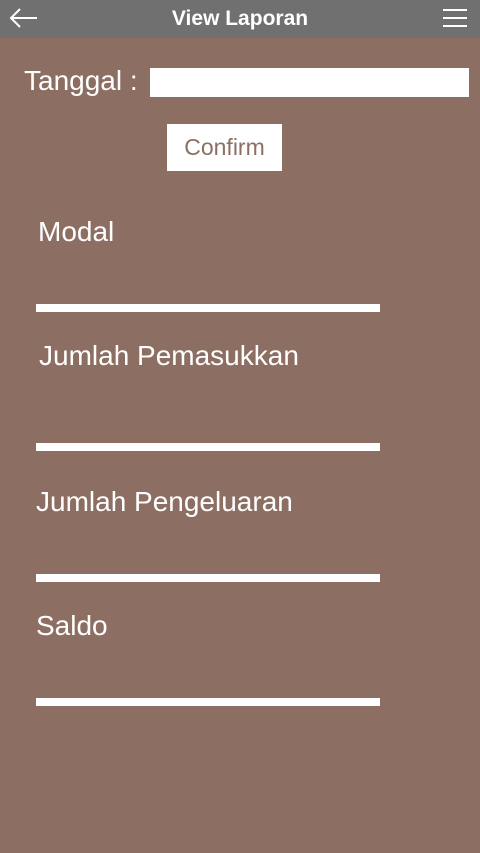  I want to click on confirm-button: Confirm, so click(224, 147).